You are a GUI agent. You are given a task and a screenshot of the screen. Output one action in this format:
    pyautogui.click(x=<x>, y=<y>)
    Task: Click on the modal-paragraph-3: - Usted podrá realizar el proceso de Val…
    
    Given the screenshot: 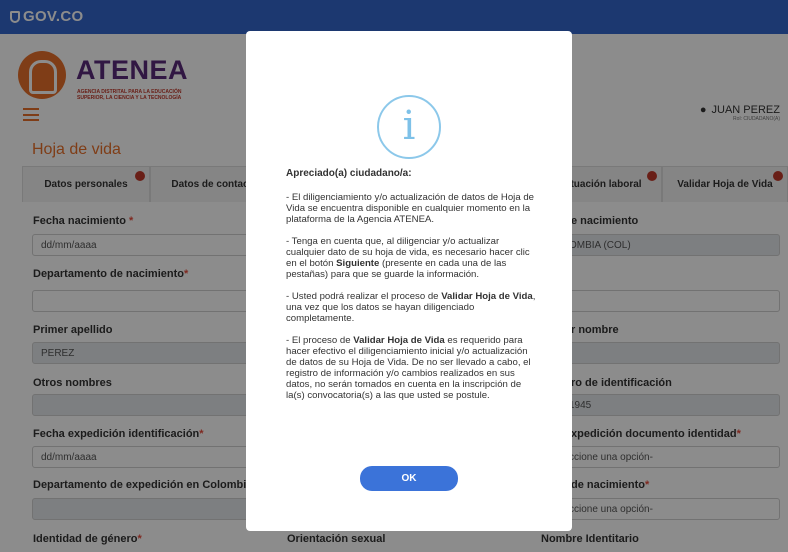 What is the action you would take?
    pyautogui.click(x=411, y=307)
    